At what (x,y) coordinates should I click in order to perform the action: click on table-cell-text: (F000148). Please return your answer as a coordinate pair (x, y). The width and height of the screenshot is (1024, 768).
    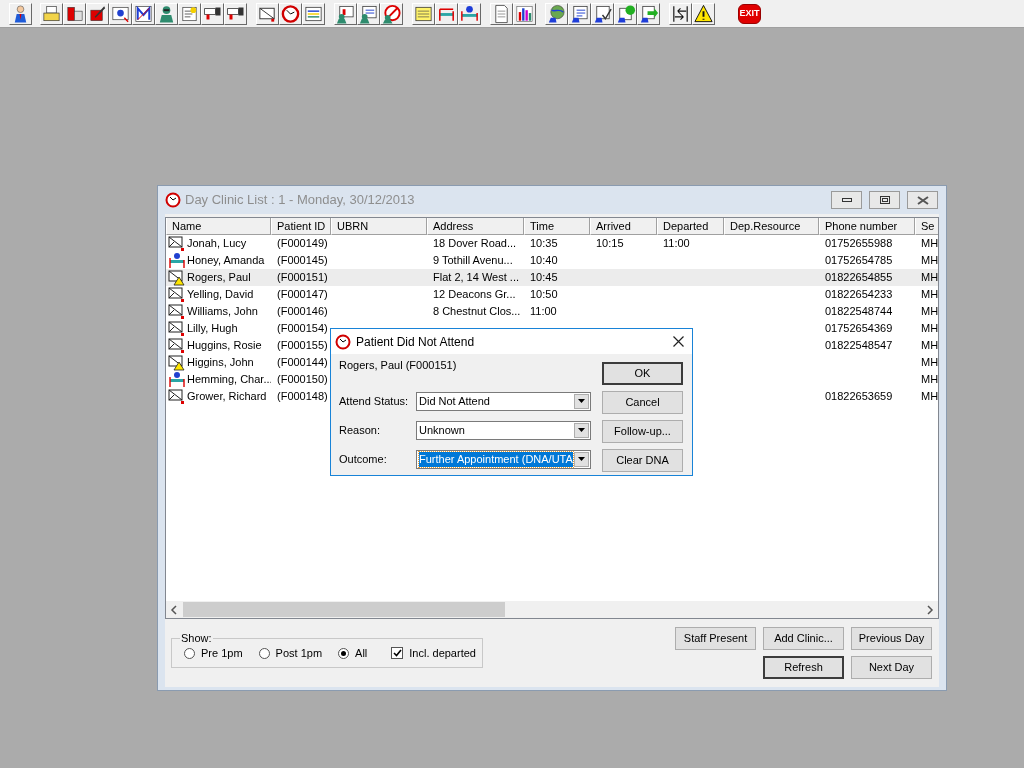
    Looking at the image, I should click on (302, 397).